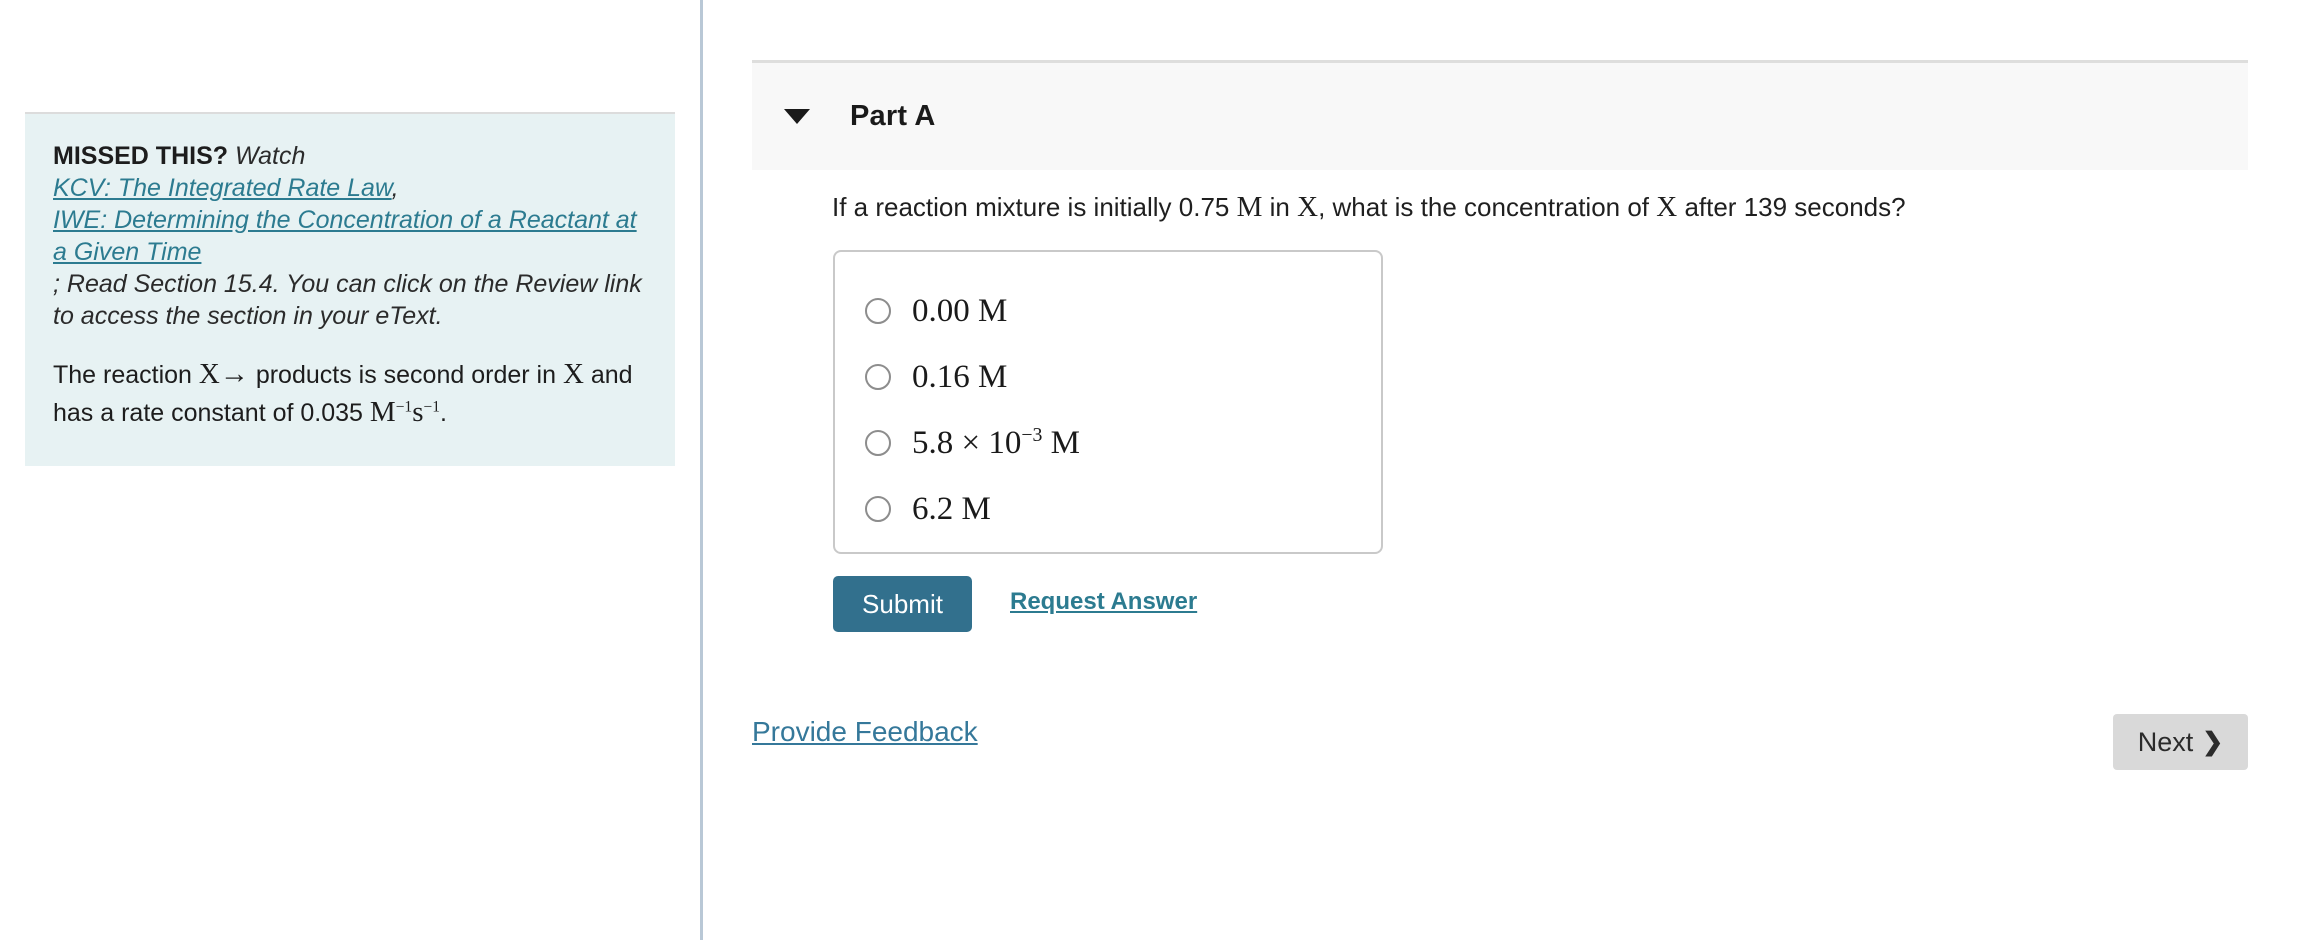 The height and width of the screenshot is (940, 2314). Describe the element at coordinates (960, 310) in the screenshot. I see `answer-choice-a-label: 0.00 M` at that location.